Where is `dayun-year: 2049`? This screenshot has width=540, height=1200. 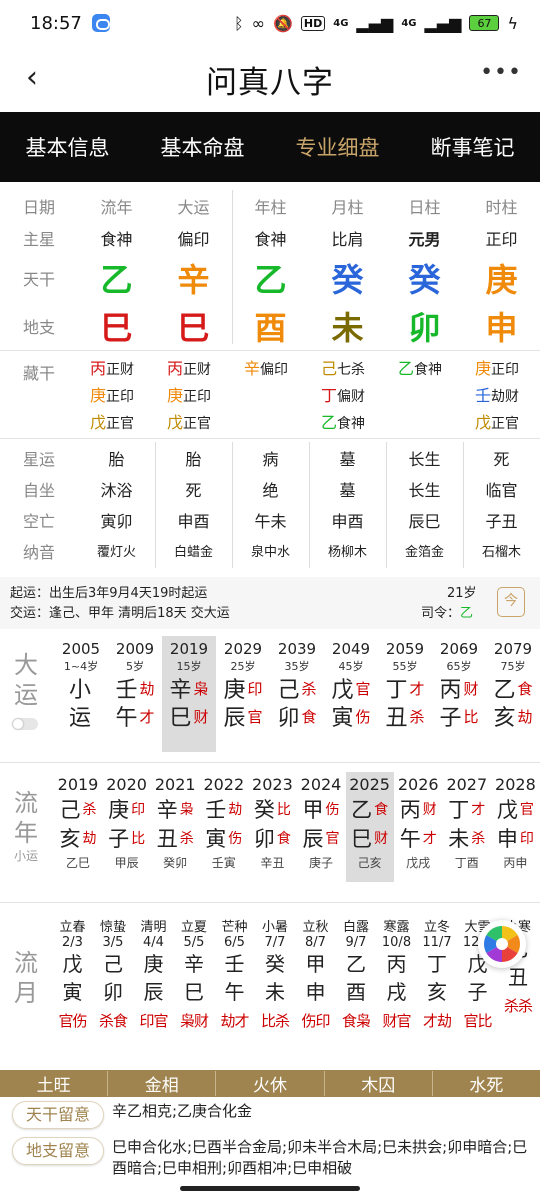
dayun-year: 2049 is located at coordinates (351, 649).